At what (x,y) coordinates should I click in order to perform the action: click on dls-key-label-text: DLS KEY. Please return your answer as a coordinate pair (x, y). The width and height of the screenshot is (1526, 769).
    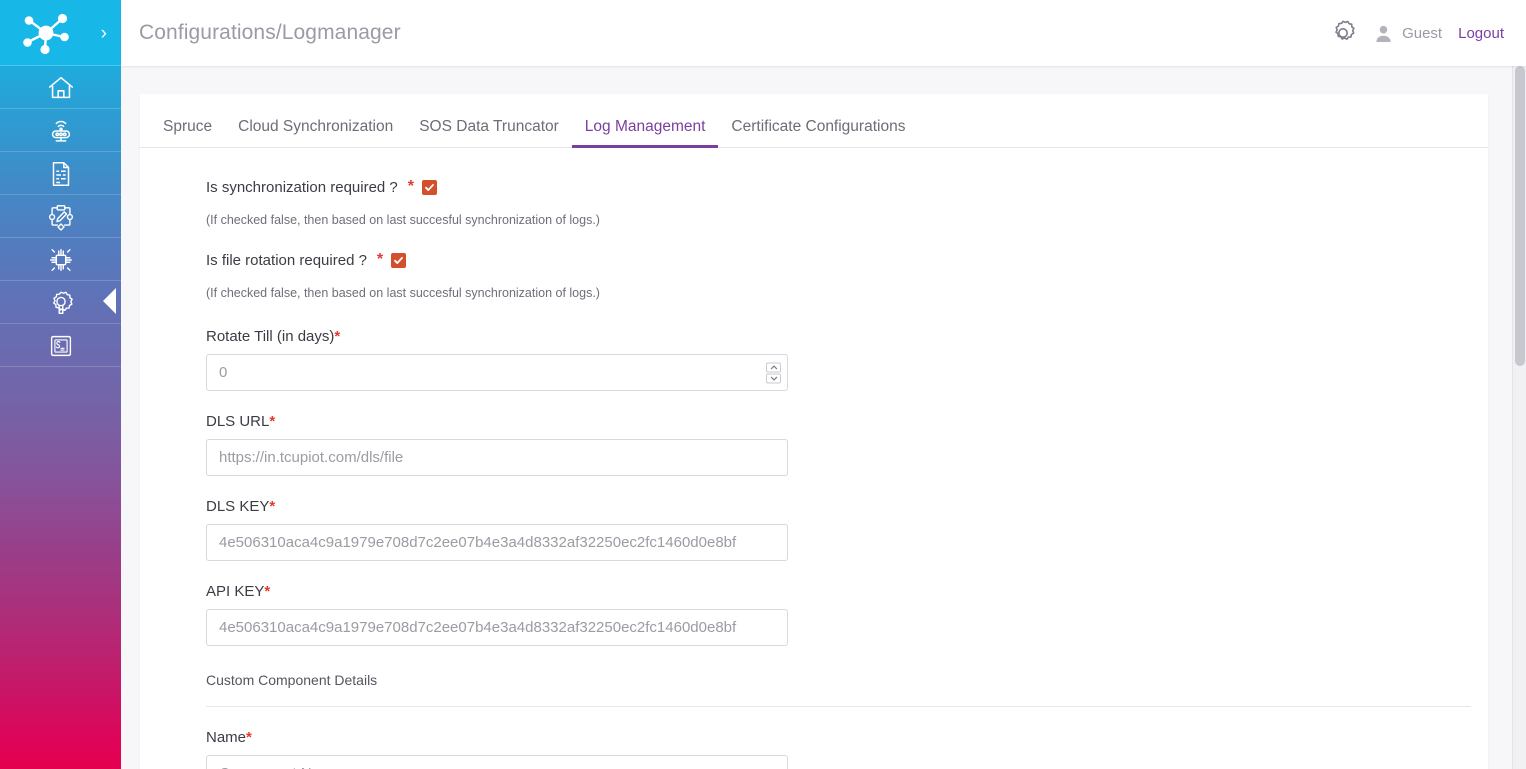
    Looking at the image, I should click on (238, 506).